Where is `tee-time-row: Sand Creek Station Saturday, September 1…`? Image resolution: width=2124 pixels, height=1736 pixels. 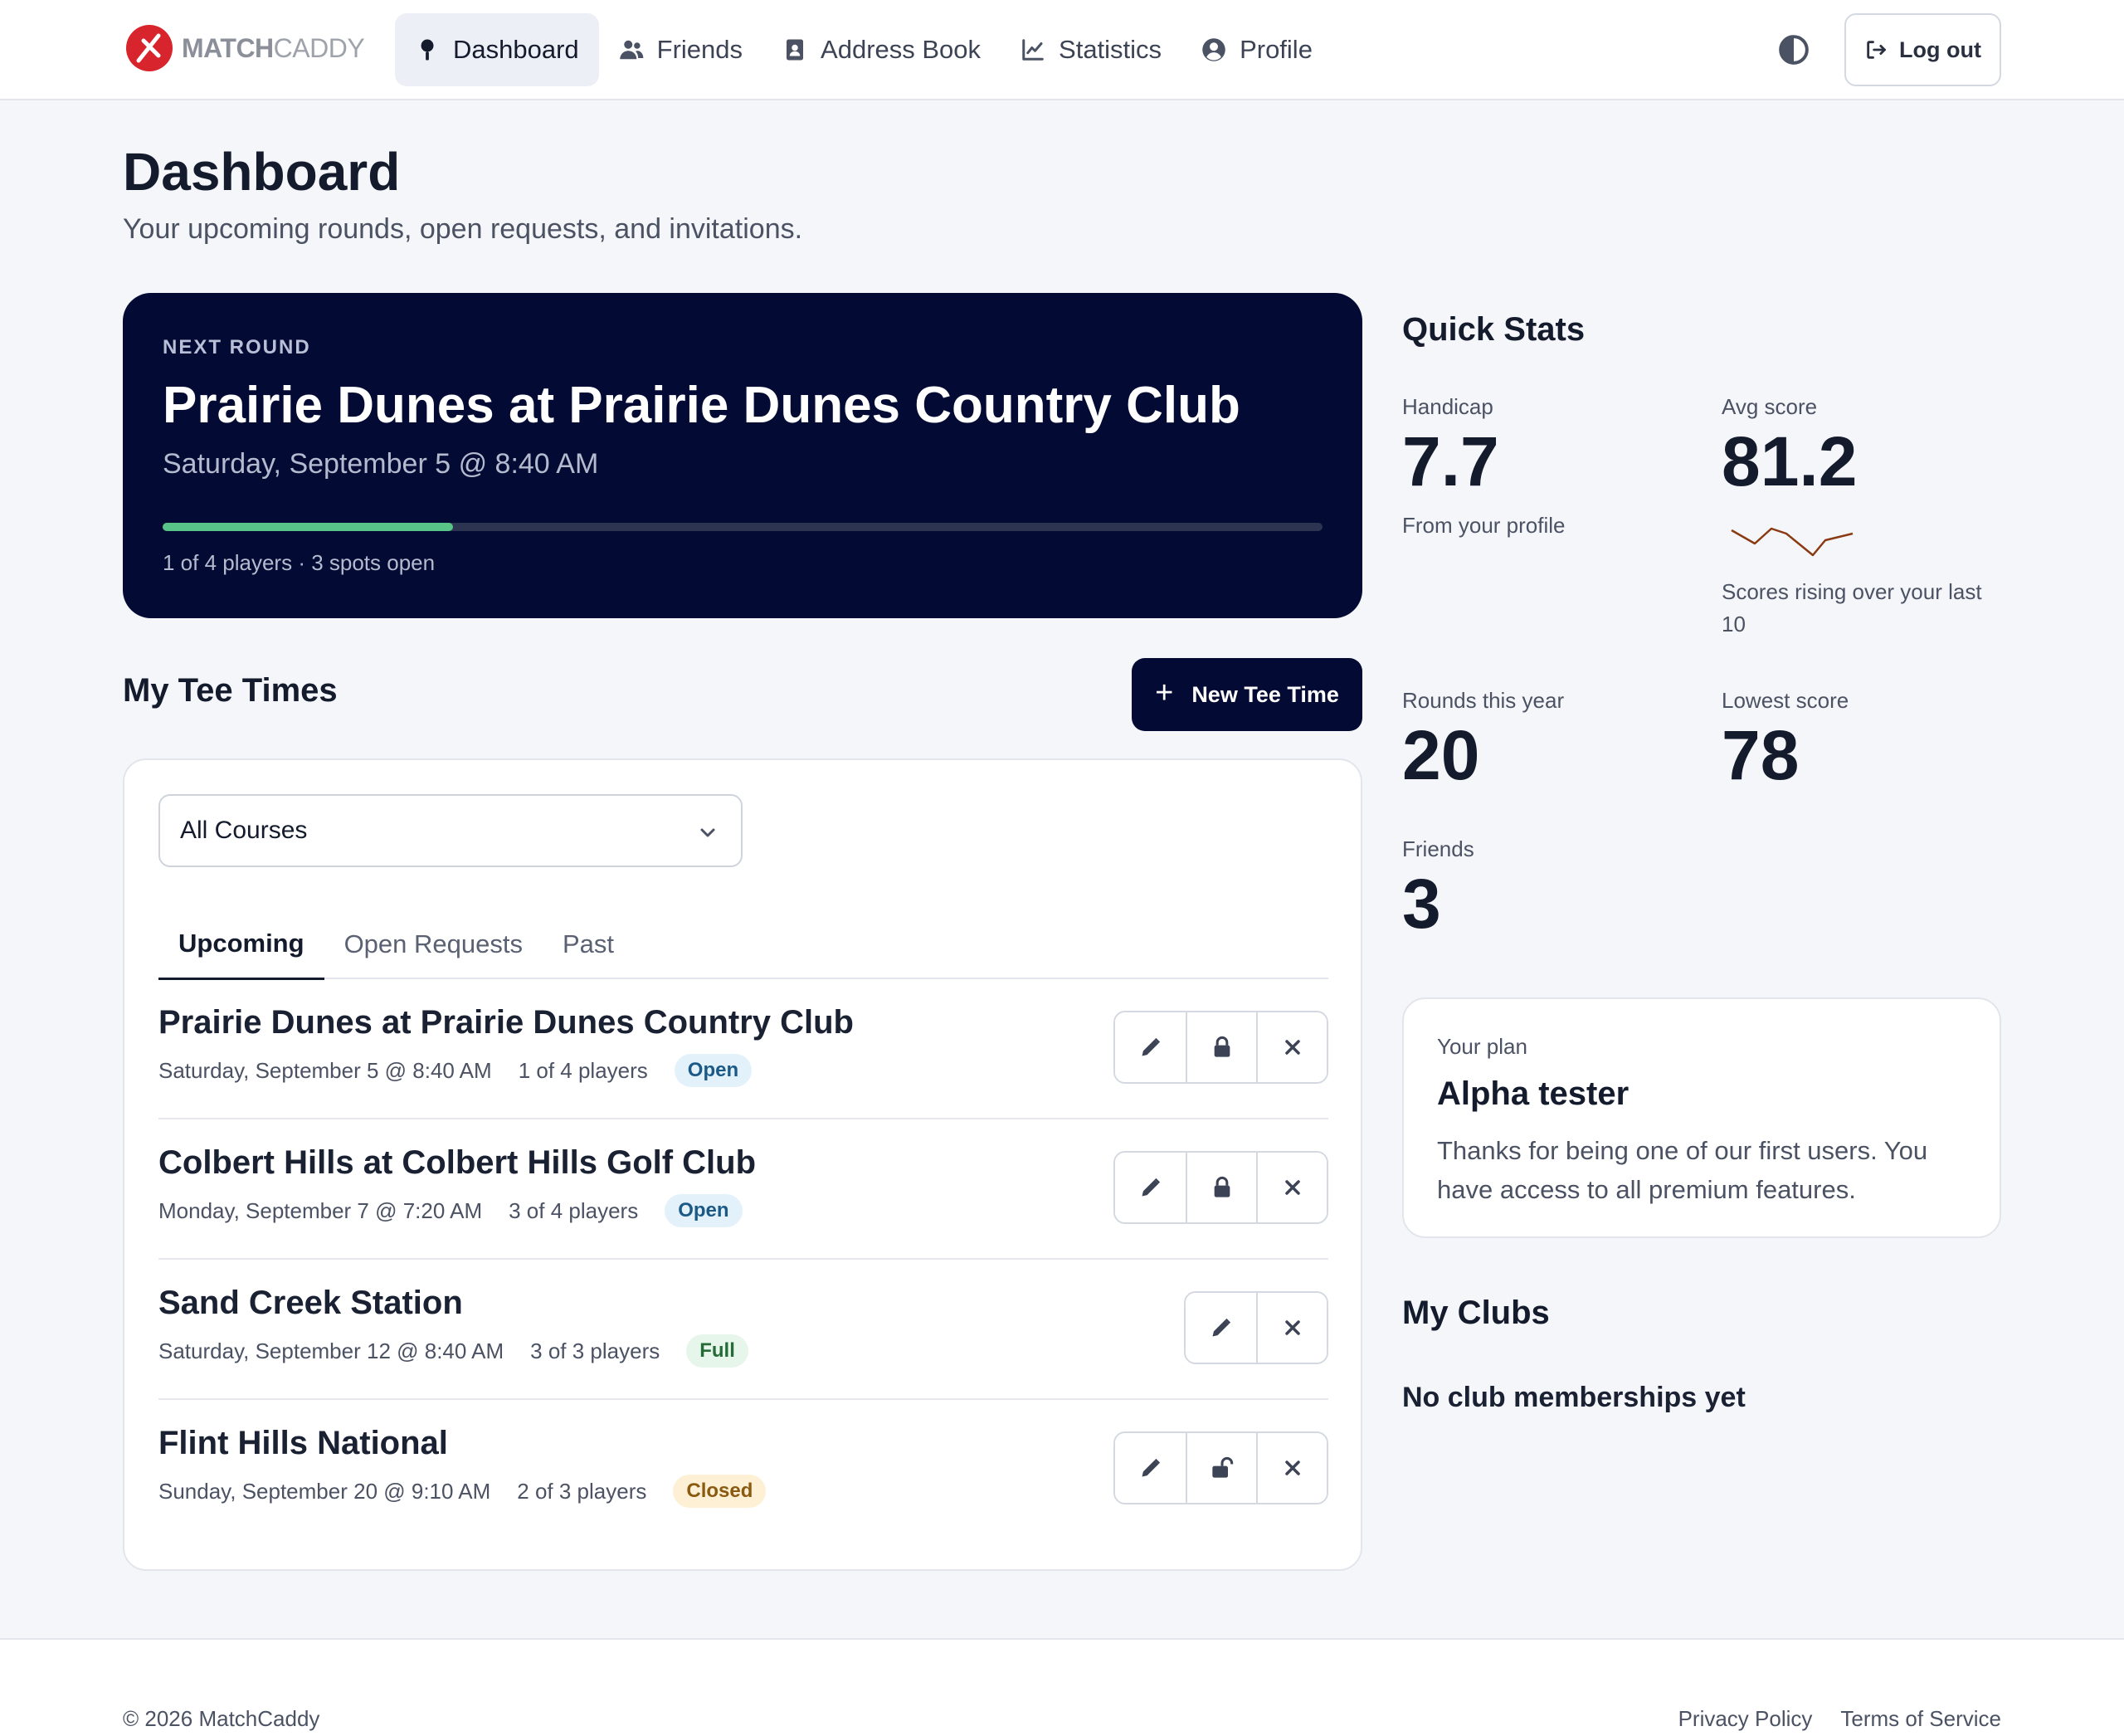
tee-time-row: Sand Creek Station Saturday, September 1… is located at coordinates (743, 1330).